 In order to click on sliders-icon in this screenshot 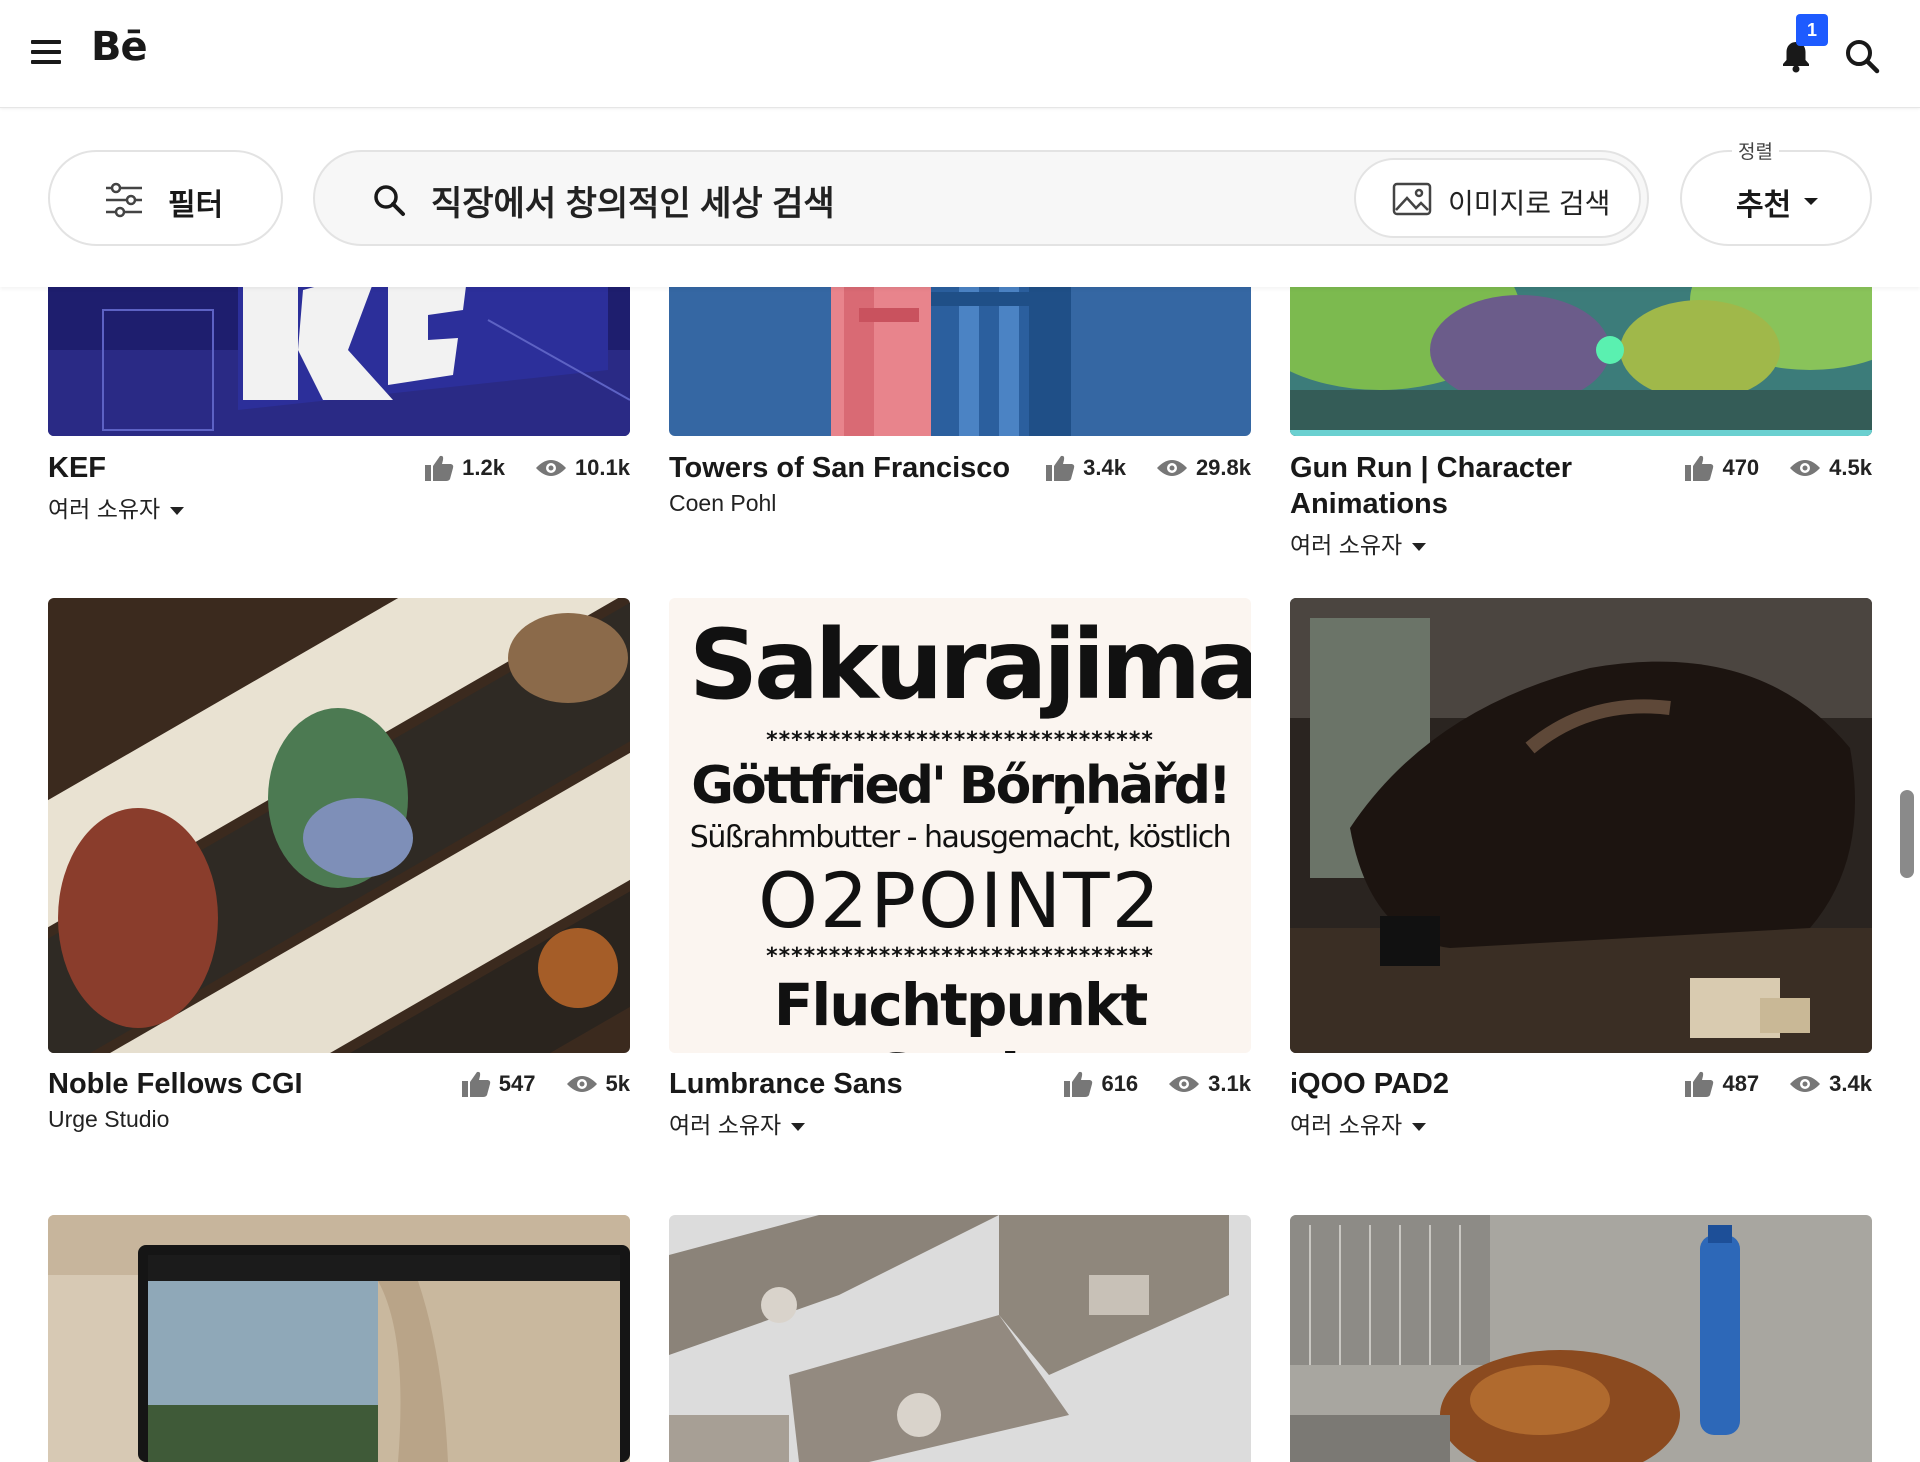, I will do `click(124, 200)`.